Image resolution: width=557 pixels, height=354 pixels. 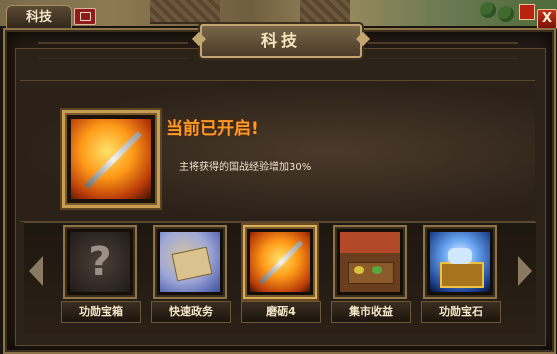 I want to click on flag-icon, so click(x=527, y=12).